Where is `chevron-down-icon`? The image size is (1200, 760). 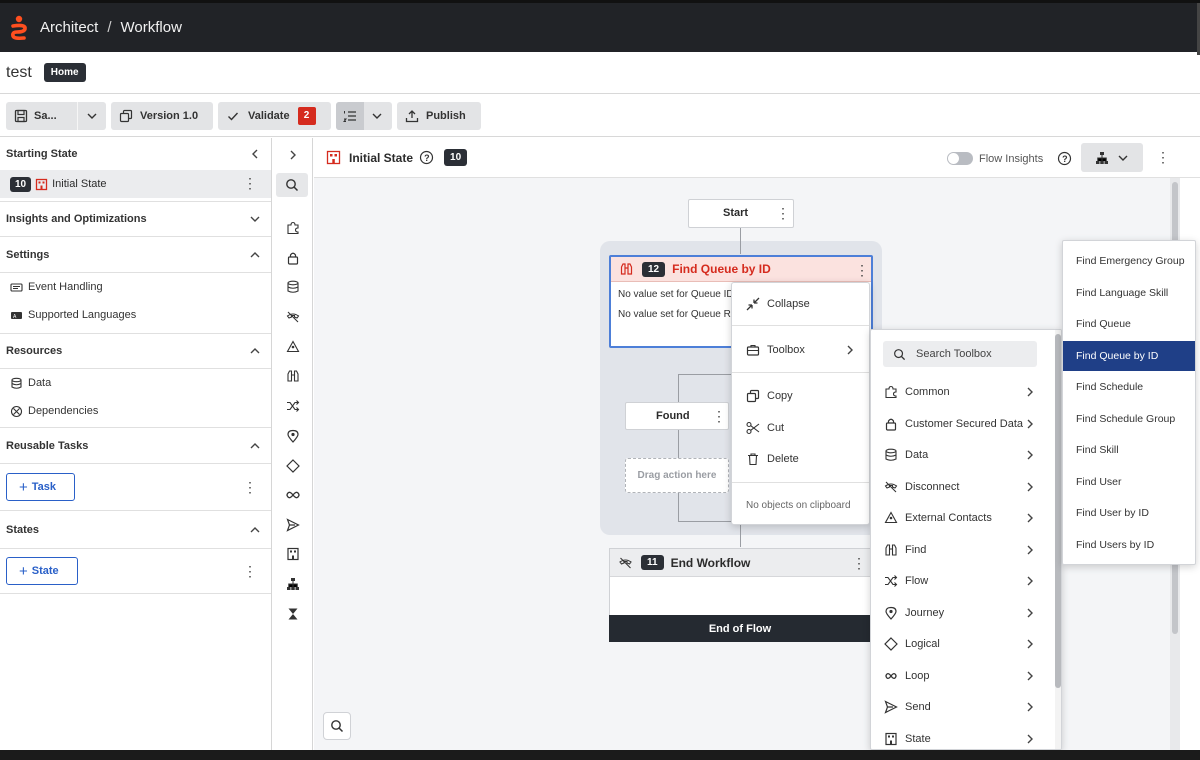
chevron-down-icon is located at coordinates (92, 116).